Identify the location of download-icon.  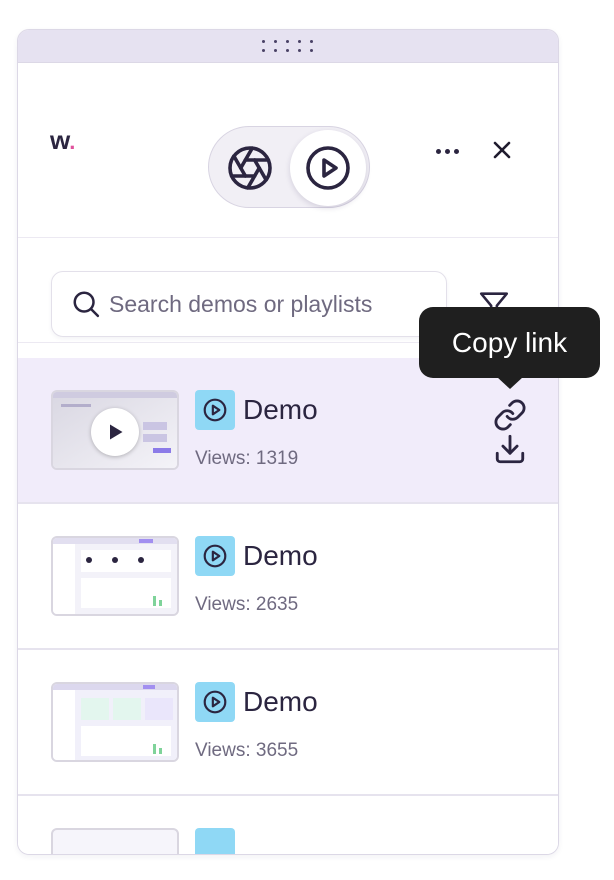
(510, 449).